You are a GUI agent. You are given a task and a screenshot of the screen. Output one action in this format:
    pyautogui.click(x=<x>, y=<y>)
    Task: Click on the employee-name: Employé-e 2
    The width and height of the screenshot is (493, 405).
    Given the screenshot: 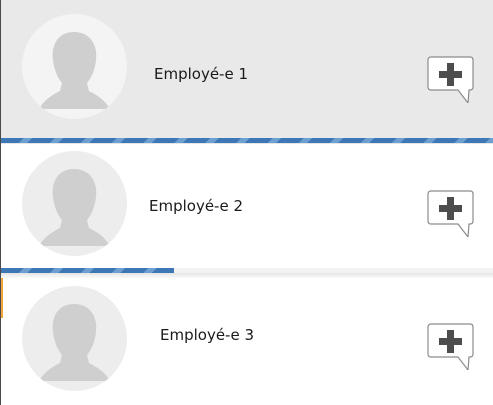 What is the action you would take?
    pyautogui.click(x=196, y=206)
    